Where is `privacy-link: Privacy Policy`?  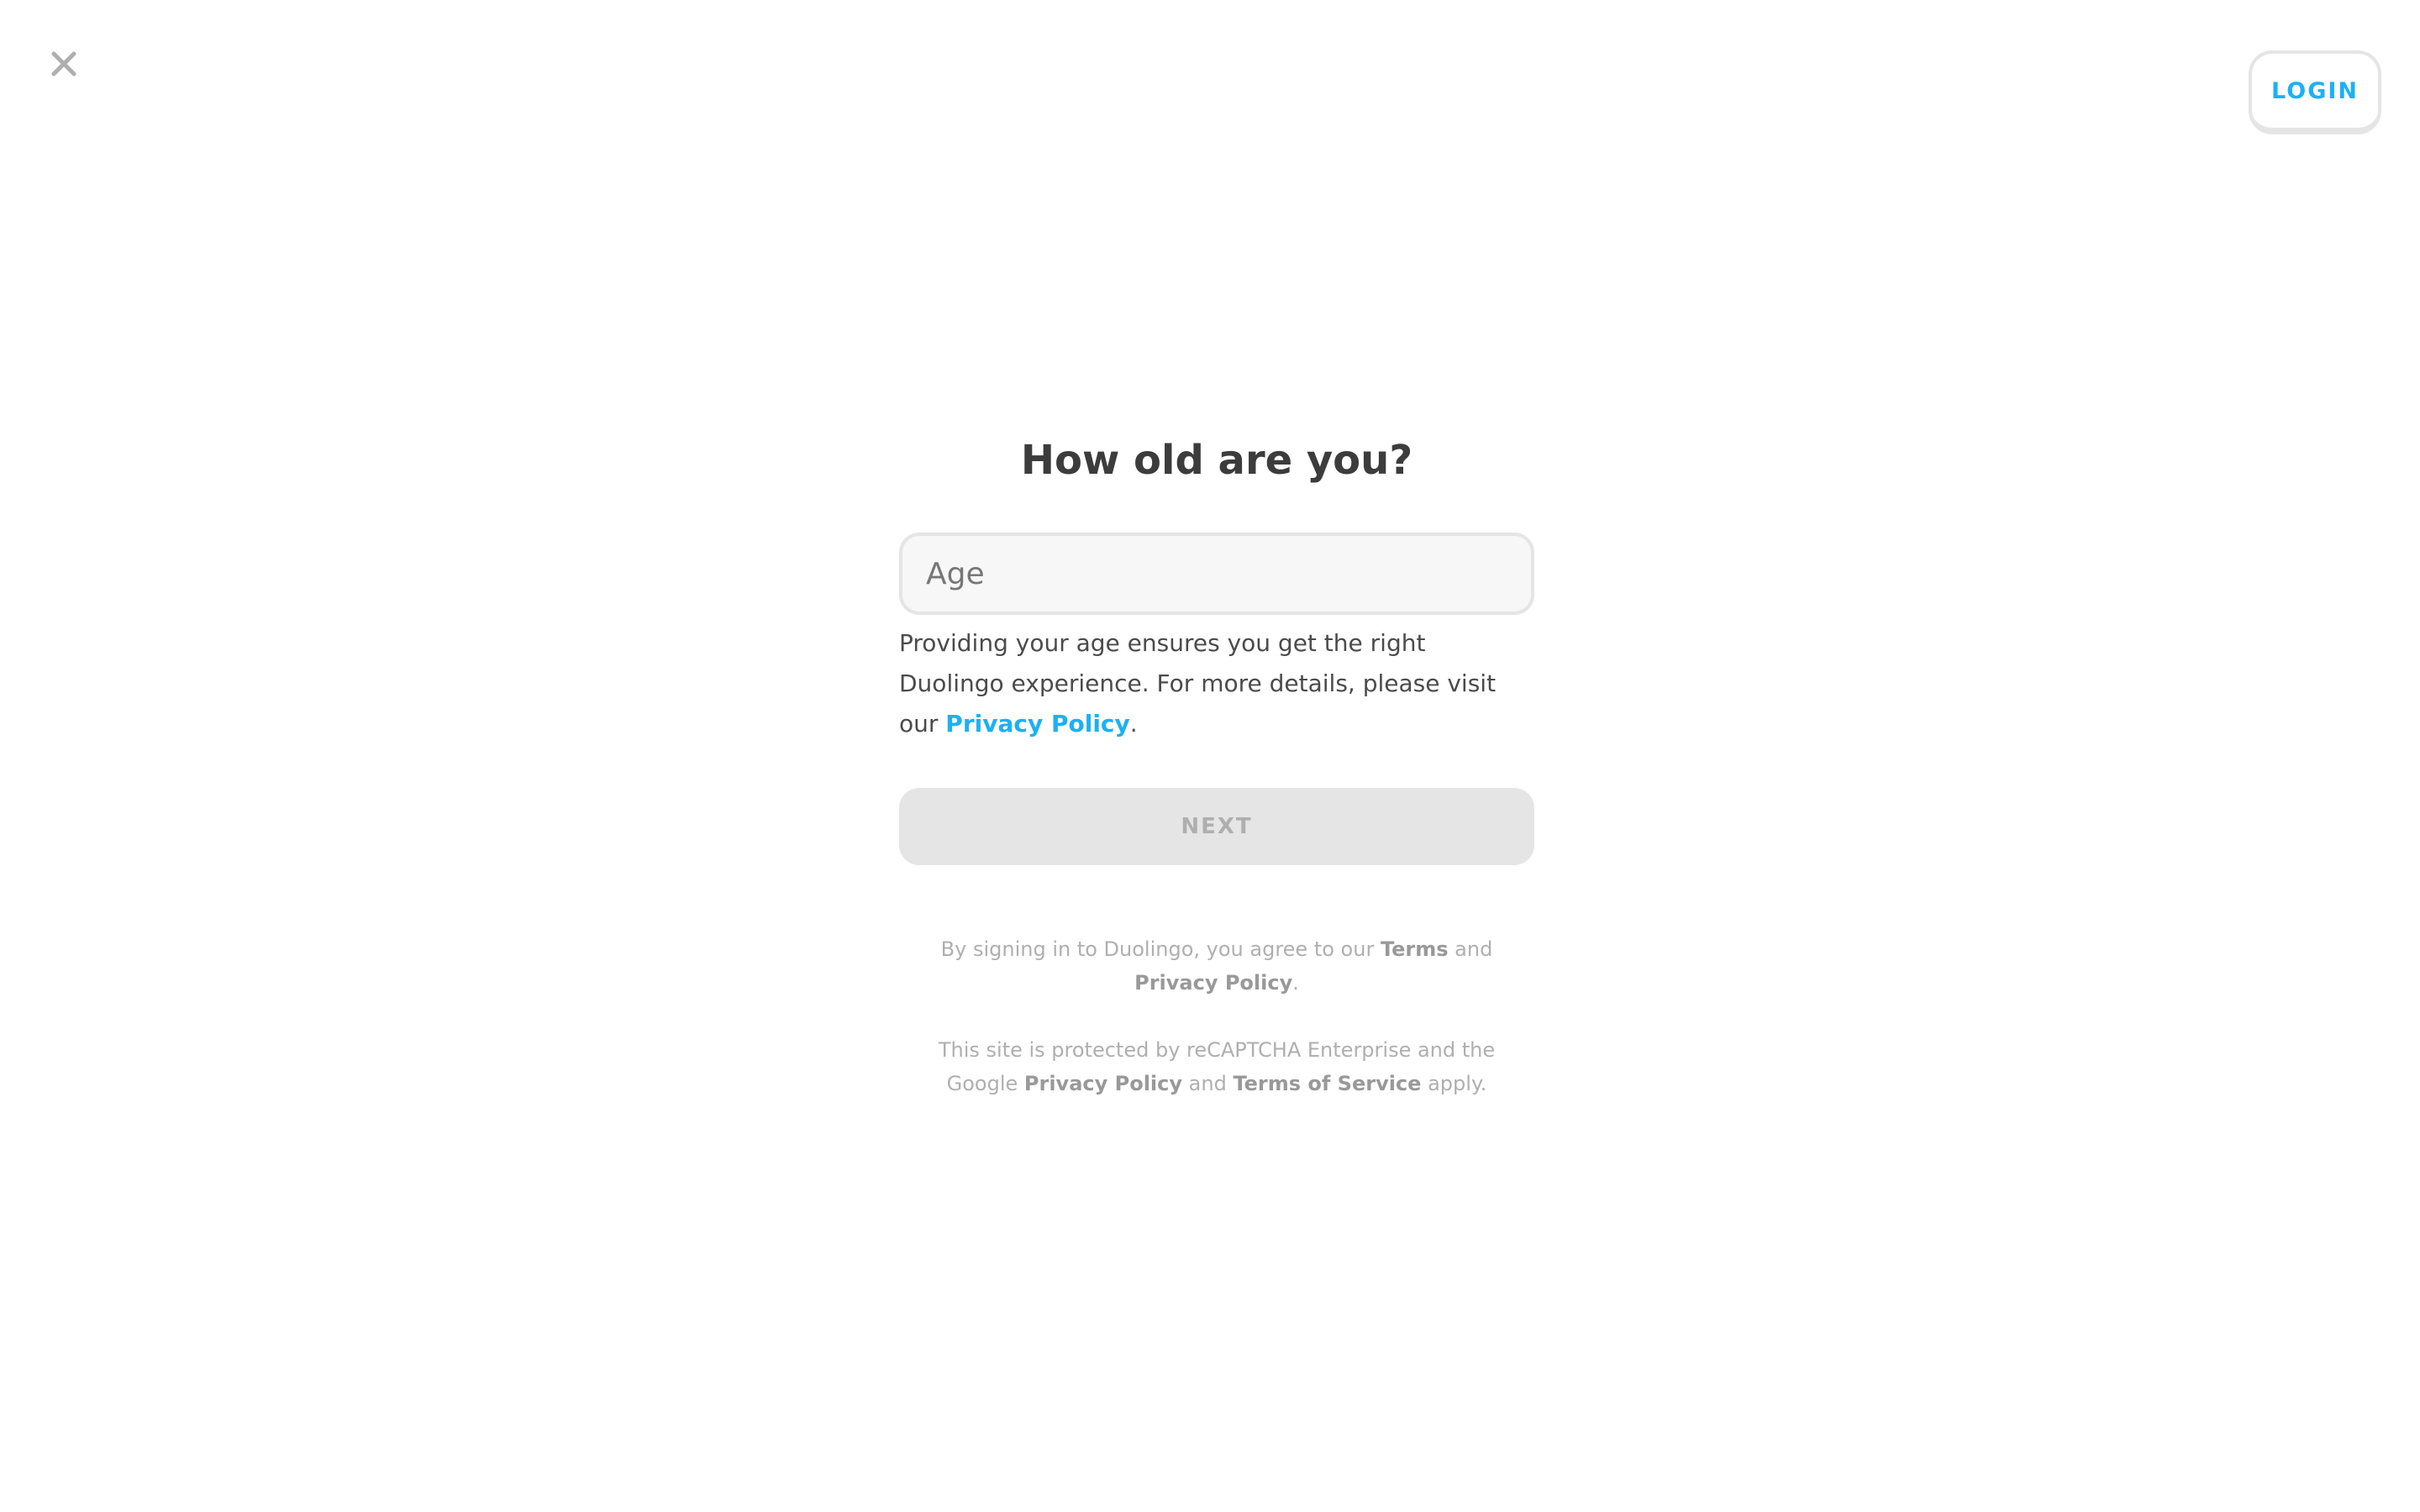 privacy-link: Privacy Policy is located at coordinates (1213, 983).